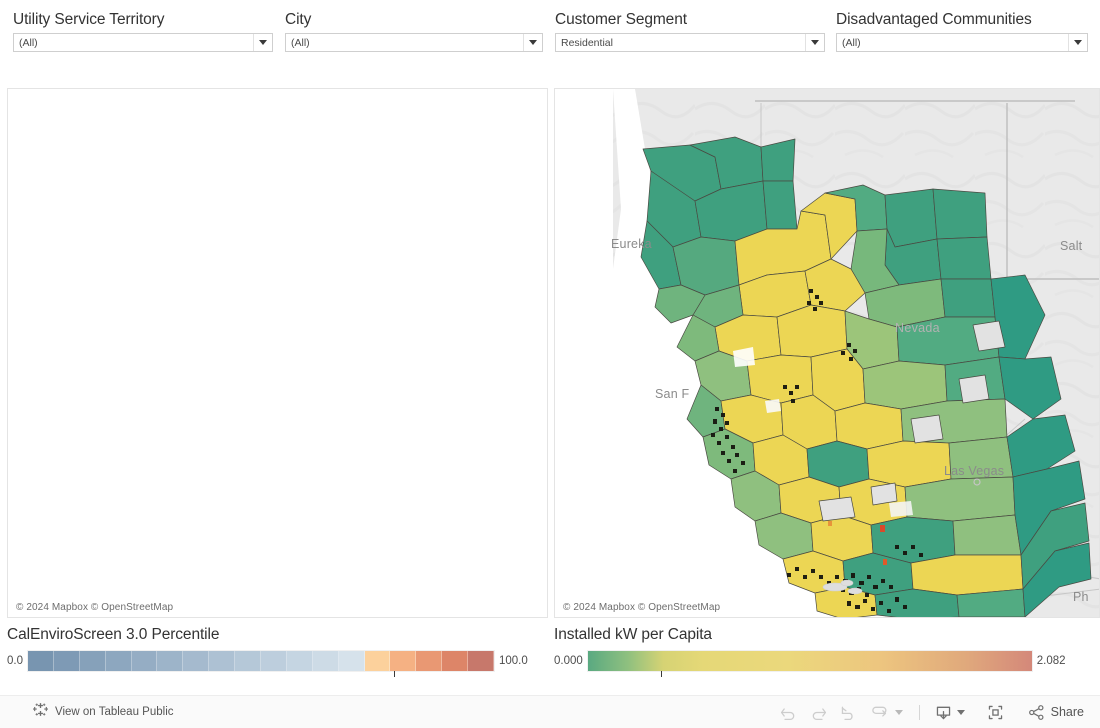 This screenshot has height=728, width=1100. What do you see at coordinates (587, 42) in the screenshot?
I see `filter-value-customer-segment: Residential` at bounding box center [587, 42].